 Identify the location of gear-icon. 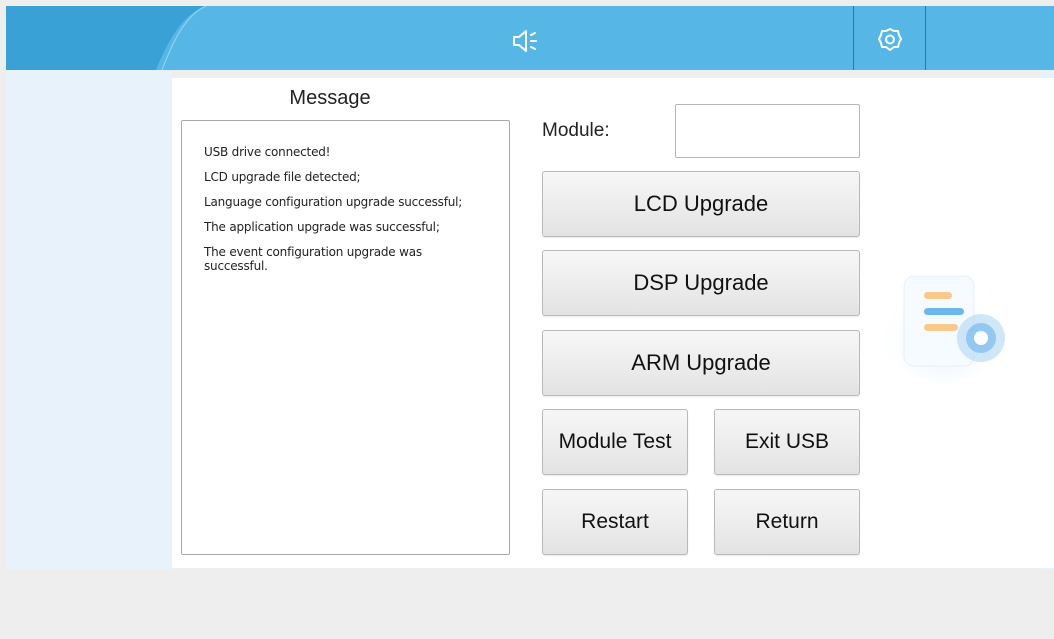
(890, 40).